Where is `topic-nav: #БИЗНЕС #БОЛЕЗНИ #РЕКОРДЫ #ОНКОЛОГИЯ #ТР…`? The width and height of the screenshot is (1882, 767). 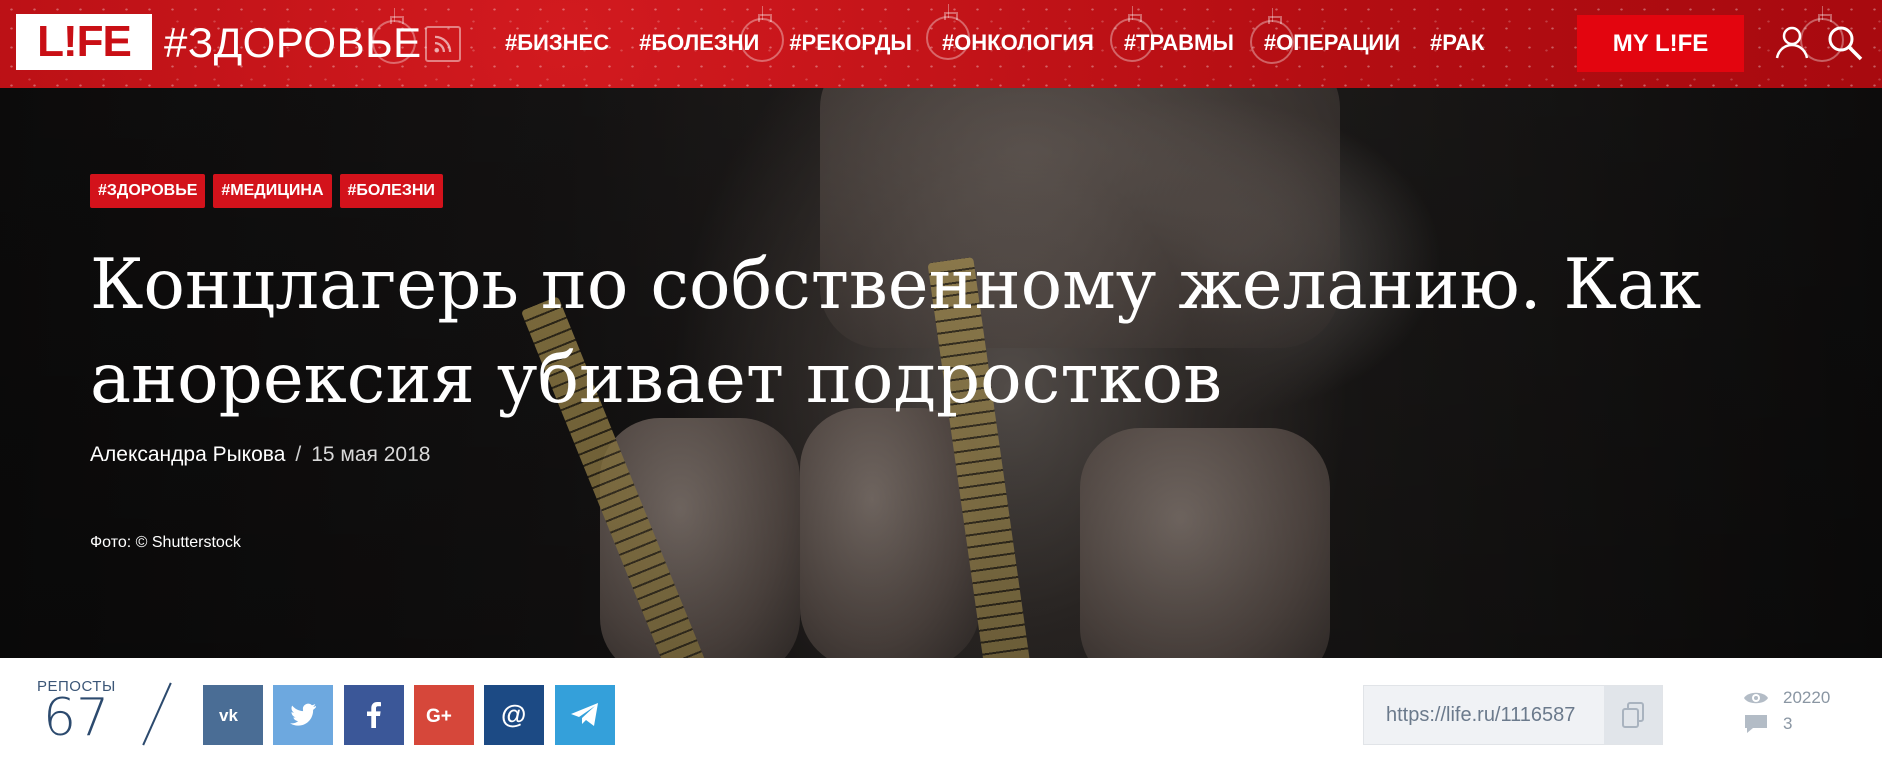 topic-nav: #БИЗНЕС #БОЛЕЗНИ #РЕКОРДЫ #ОНКОЛОГИЯ #ТР… is located at coordinates (1009, 43).